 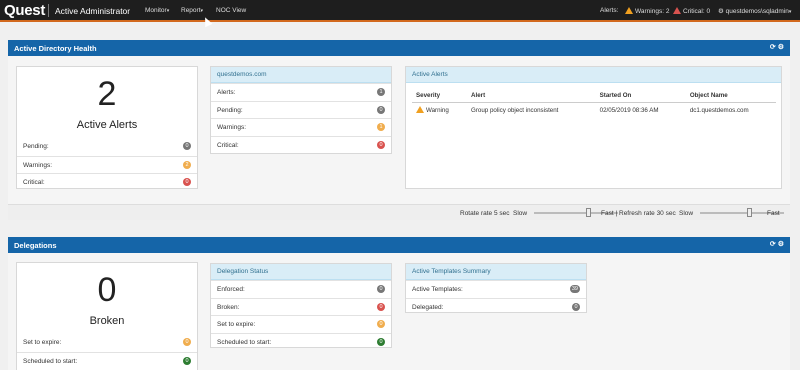 I want to click on column-header: Started On, so click(x=640, y=96).